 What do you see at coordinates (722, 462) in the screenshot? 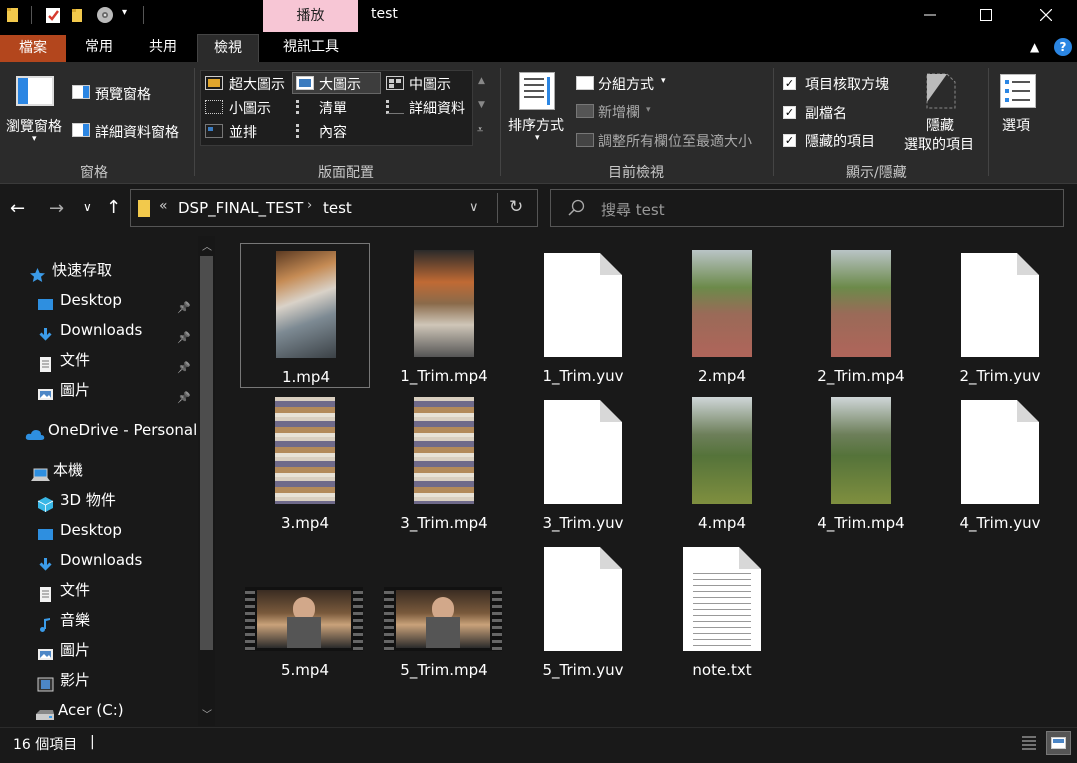
I see `file-item: 4.mp4` at bounding box center [722, 462].